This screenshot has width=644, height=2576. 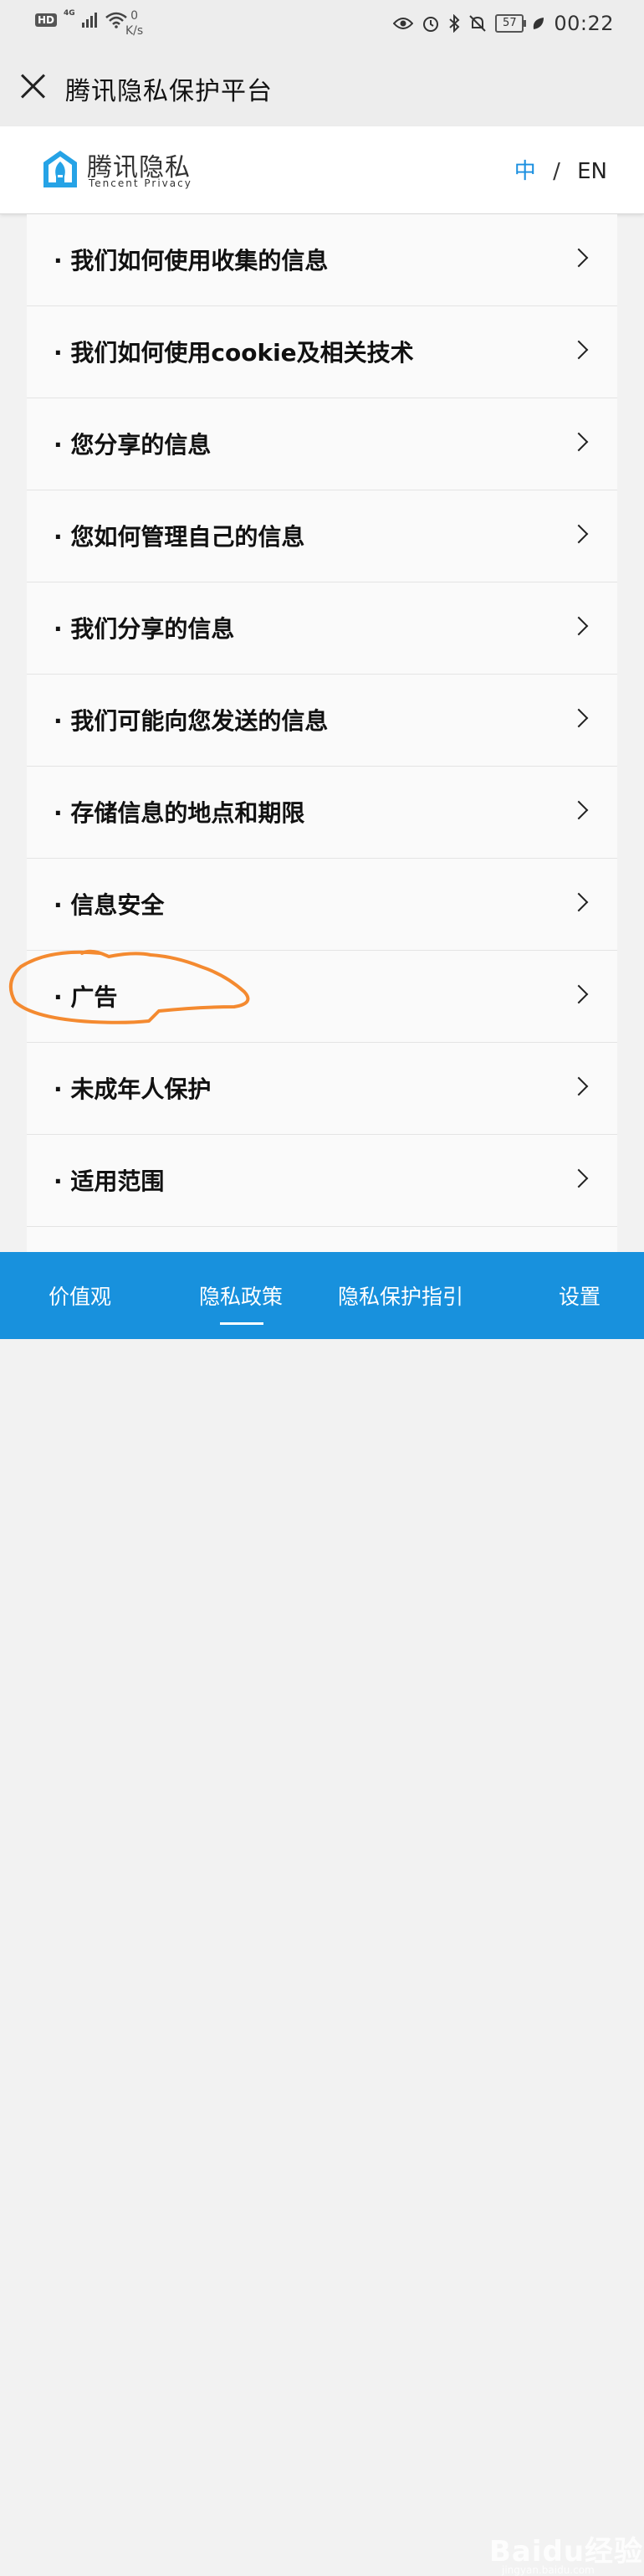 I want to click on house-logo-icon, so click(x=60, y=169).